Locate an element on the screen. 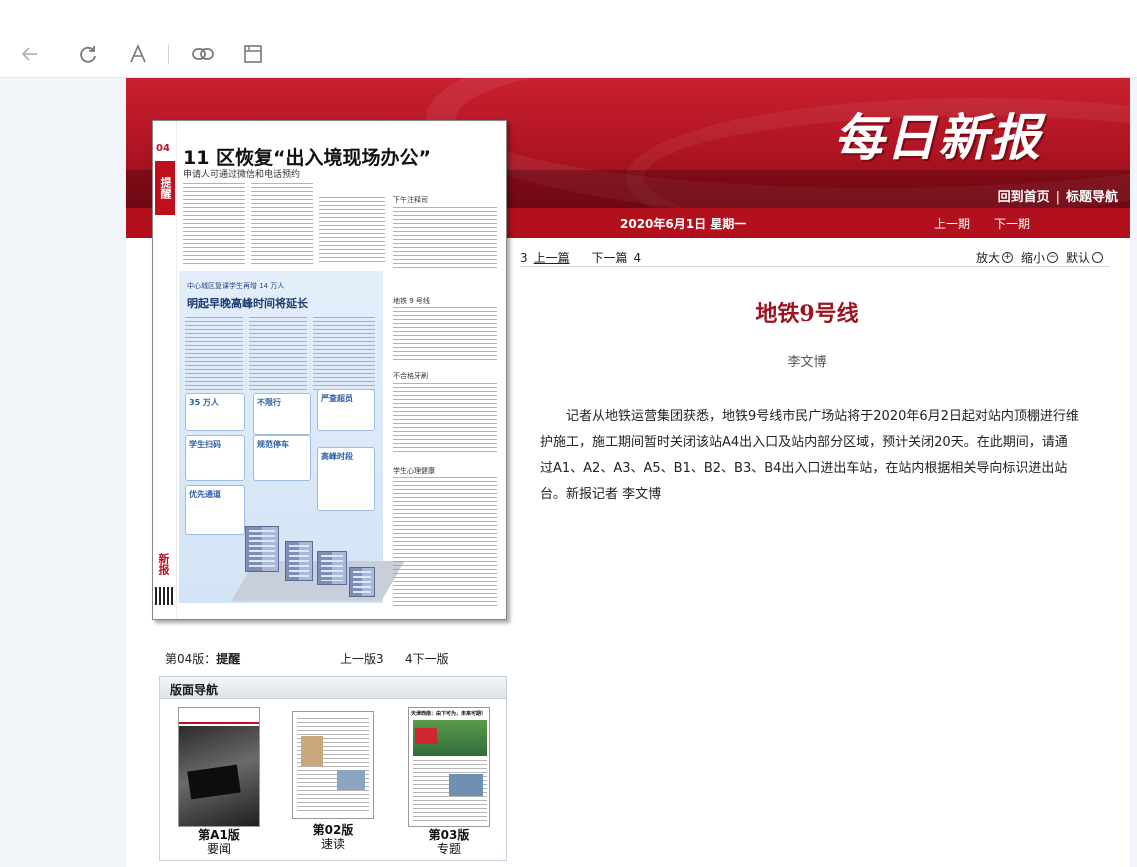  page-thumbnail-a1 is located at coordinates (219, 767).